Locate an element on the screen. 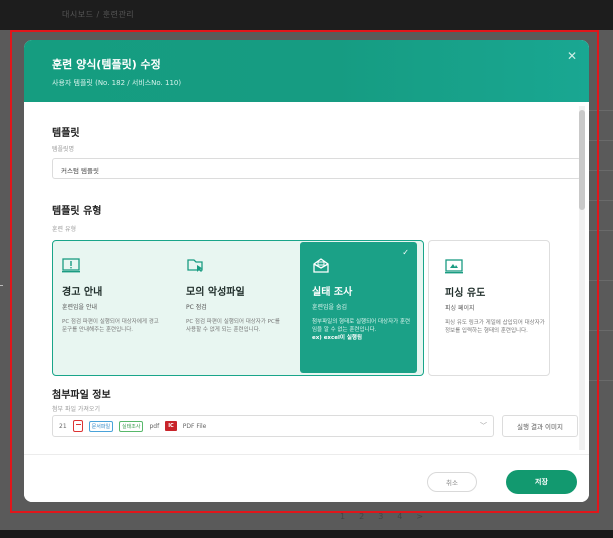 Image resolution: width=613 pixels, height=538 pixels. chevron-down-icon: ﹀ is located at coordinates (483, 426).